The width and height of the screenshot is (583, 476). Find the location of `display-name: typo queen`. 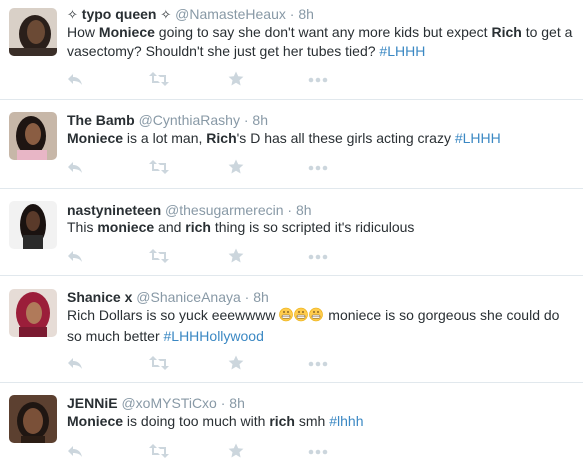

display-name: typo queen is located at coordinates (119, 14).